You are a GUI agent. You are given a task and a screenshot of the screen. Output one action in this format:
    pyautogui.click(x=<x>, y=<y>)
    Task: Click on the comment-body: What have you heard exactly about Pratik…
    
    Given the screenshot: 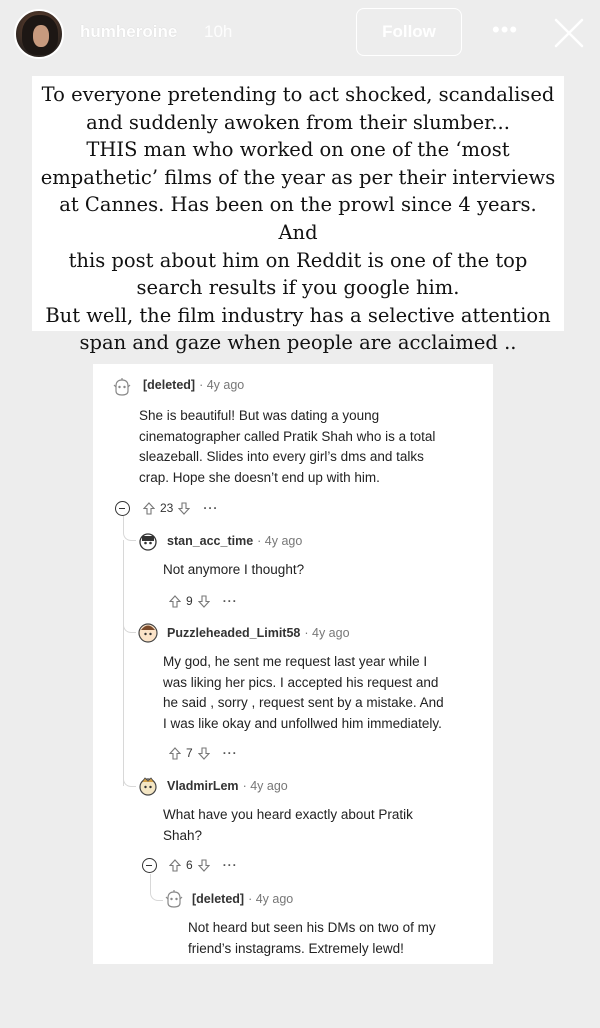 What is the action you would take?
    pyautogui.click(x=288, y=825)
    